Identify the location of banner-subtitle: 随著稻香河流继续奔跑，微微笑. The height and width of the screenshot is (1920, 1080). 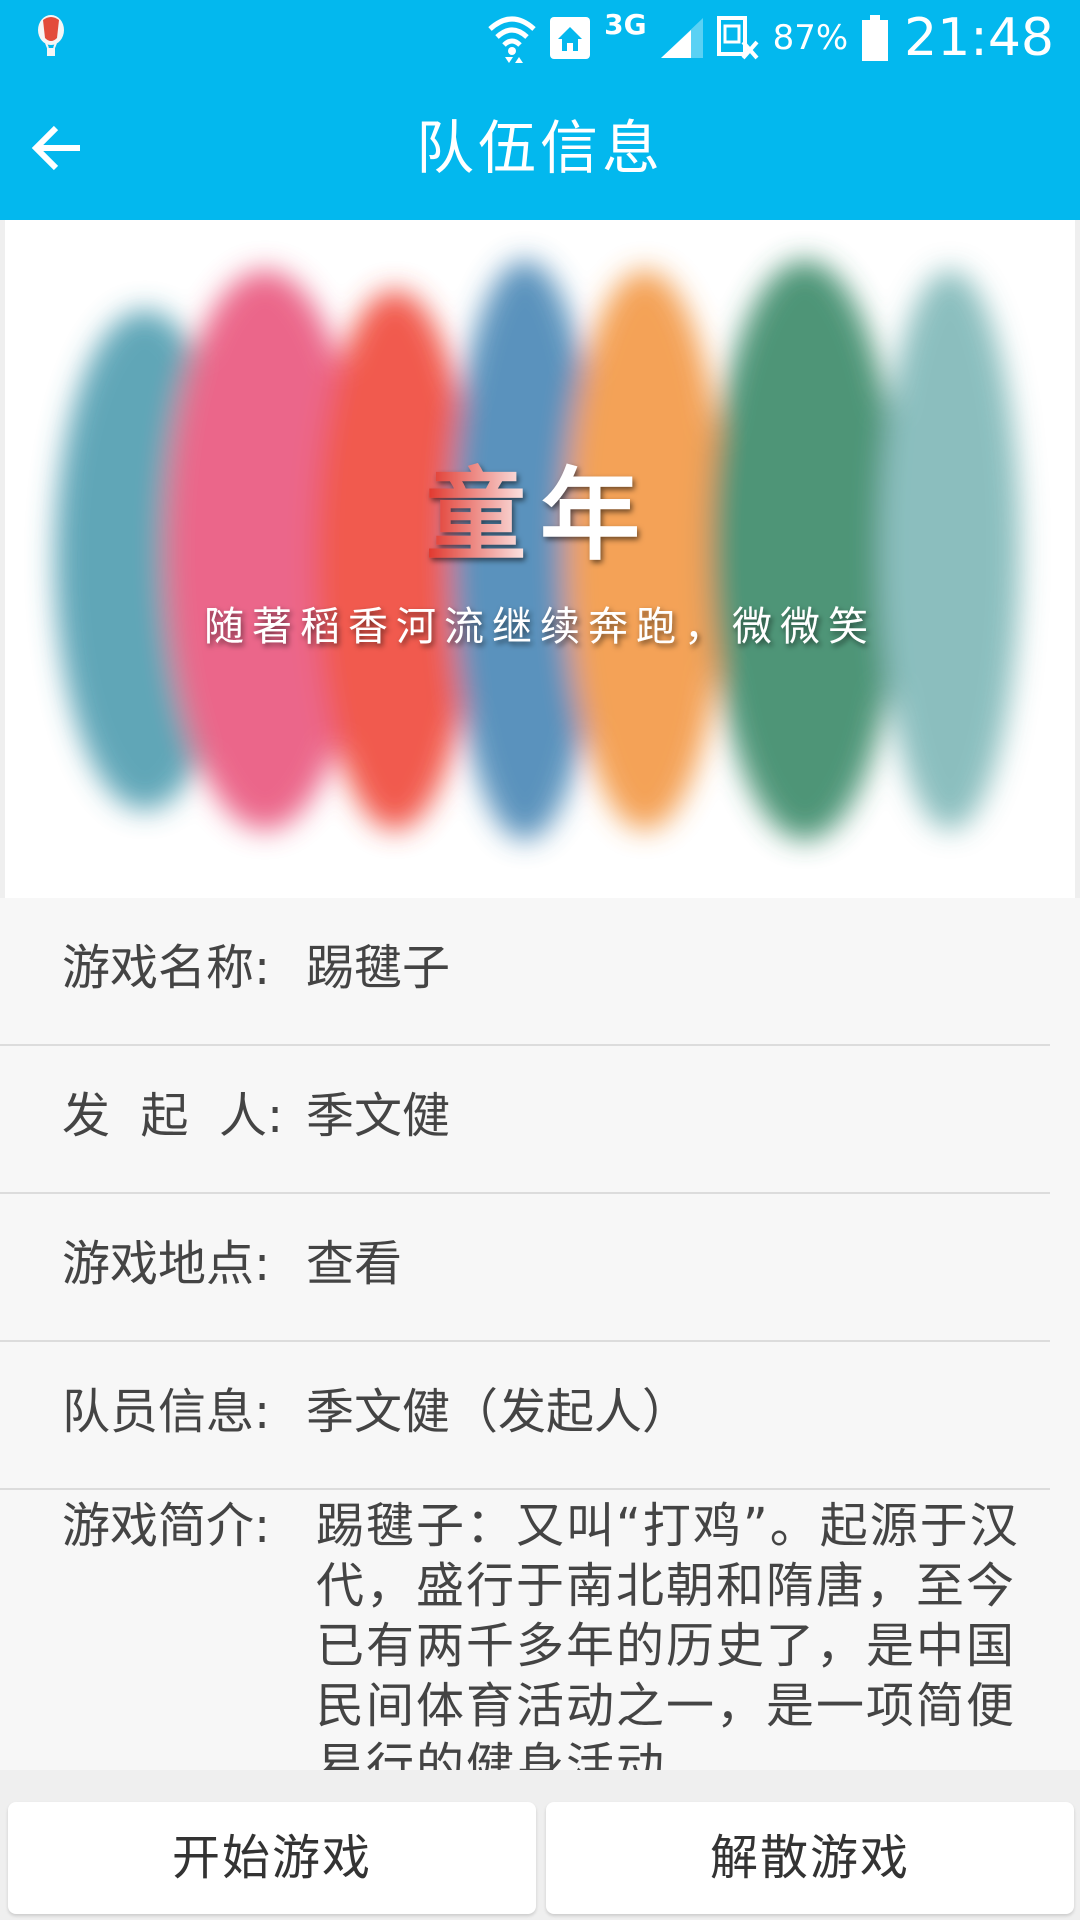
(540, 627).